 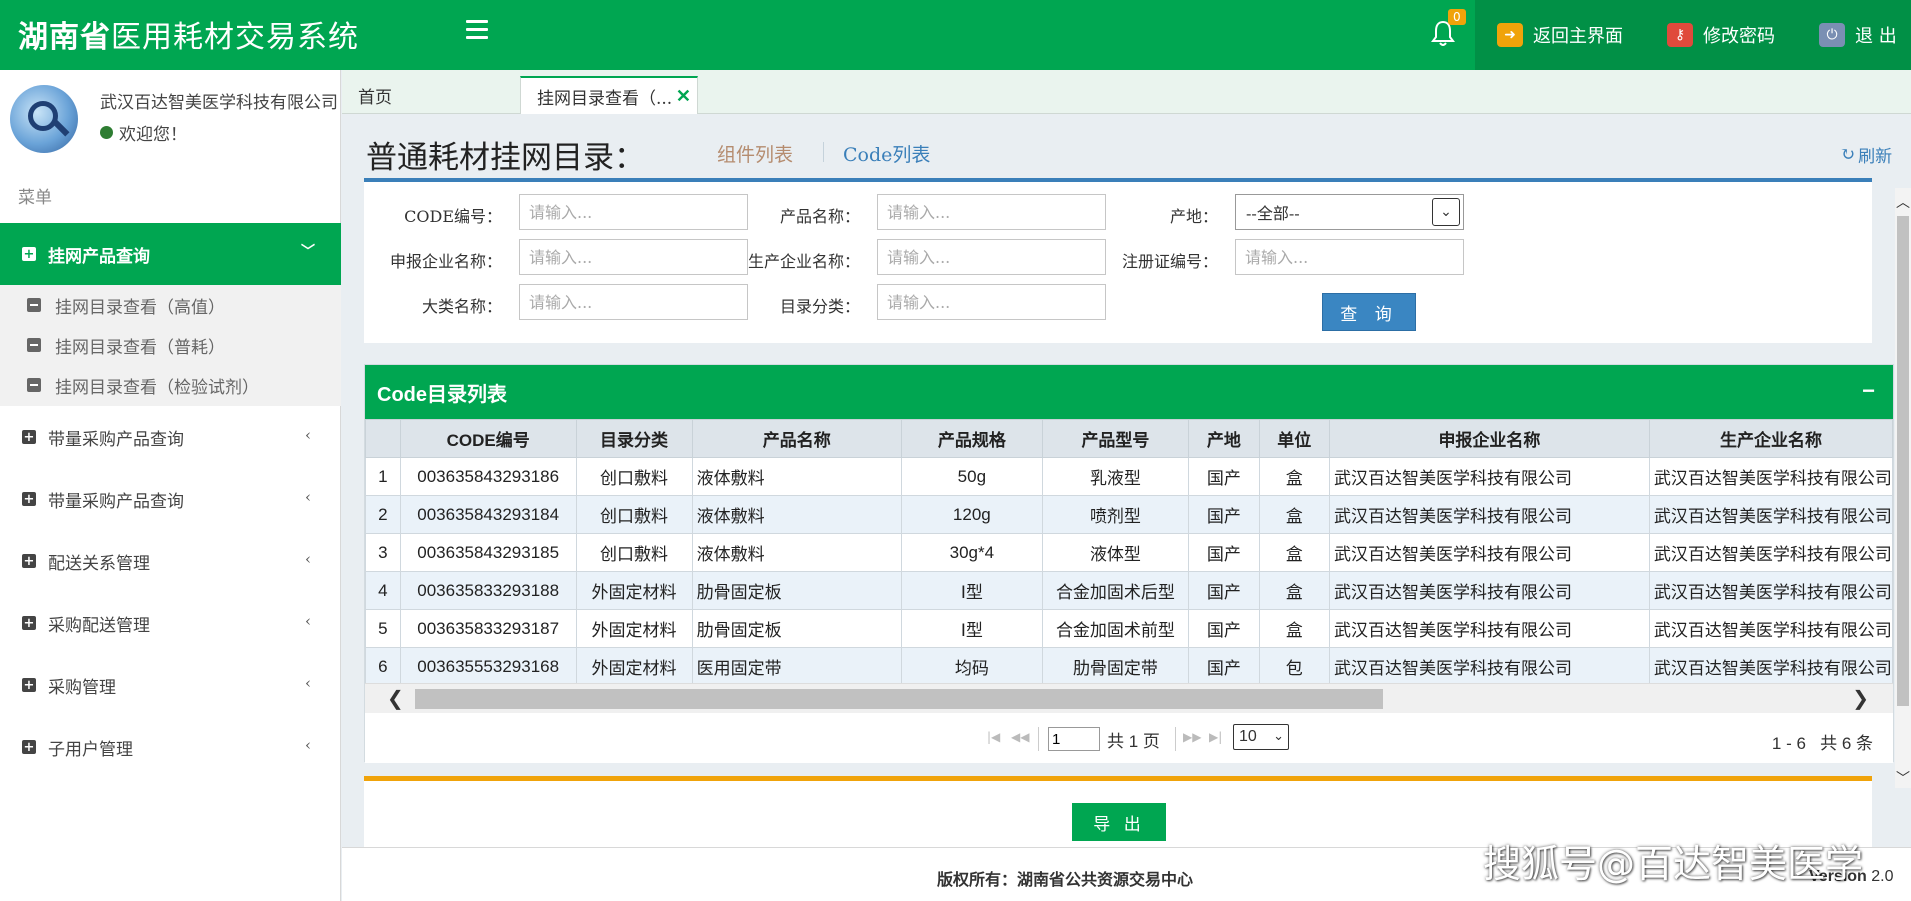 What do you see at coordinates (886, 153) in the screenshot?
I see `tab-code-list: Code列表` at bounding box center [886, 153].